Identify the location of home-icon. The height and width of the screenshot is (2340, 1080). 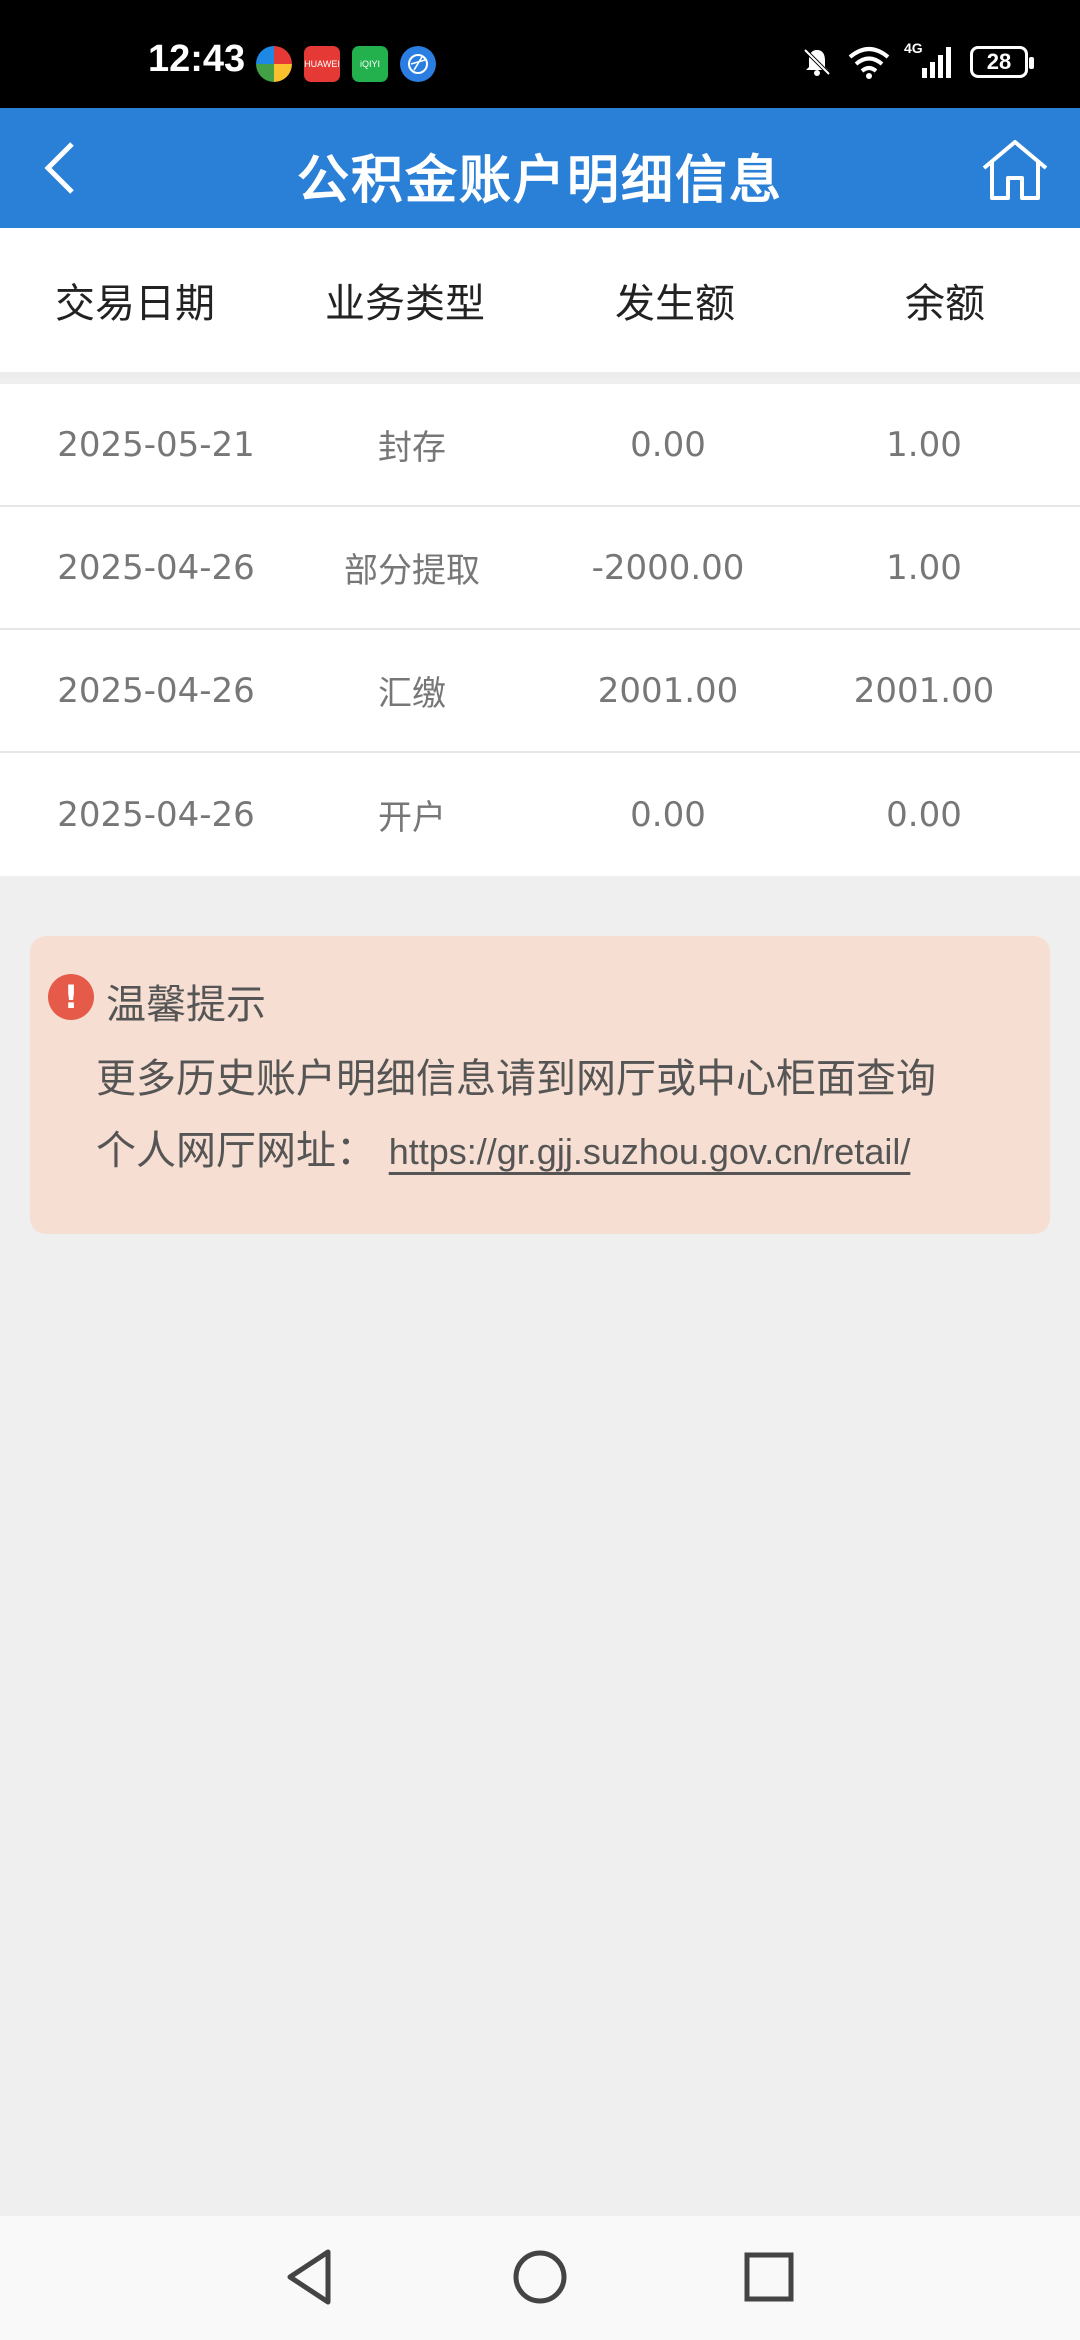
(1015, 170).